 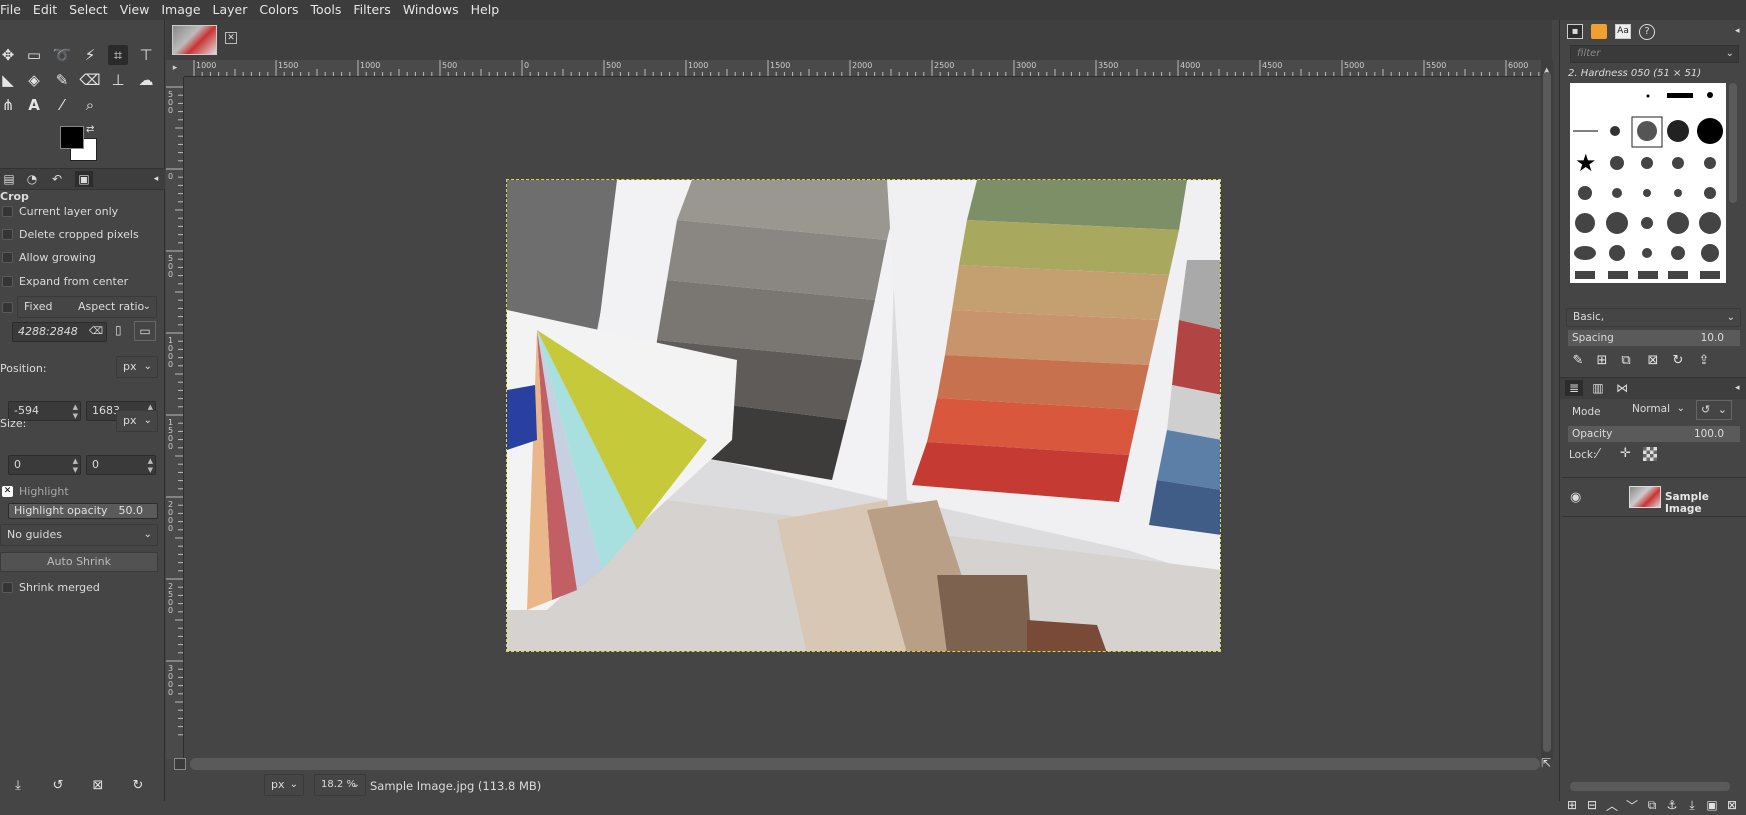 I want to click on highlight-checkbox: ✕, so click(x=7, y=491).